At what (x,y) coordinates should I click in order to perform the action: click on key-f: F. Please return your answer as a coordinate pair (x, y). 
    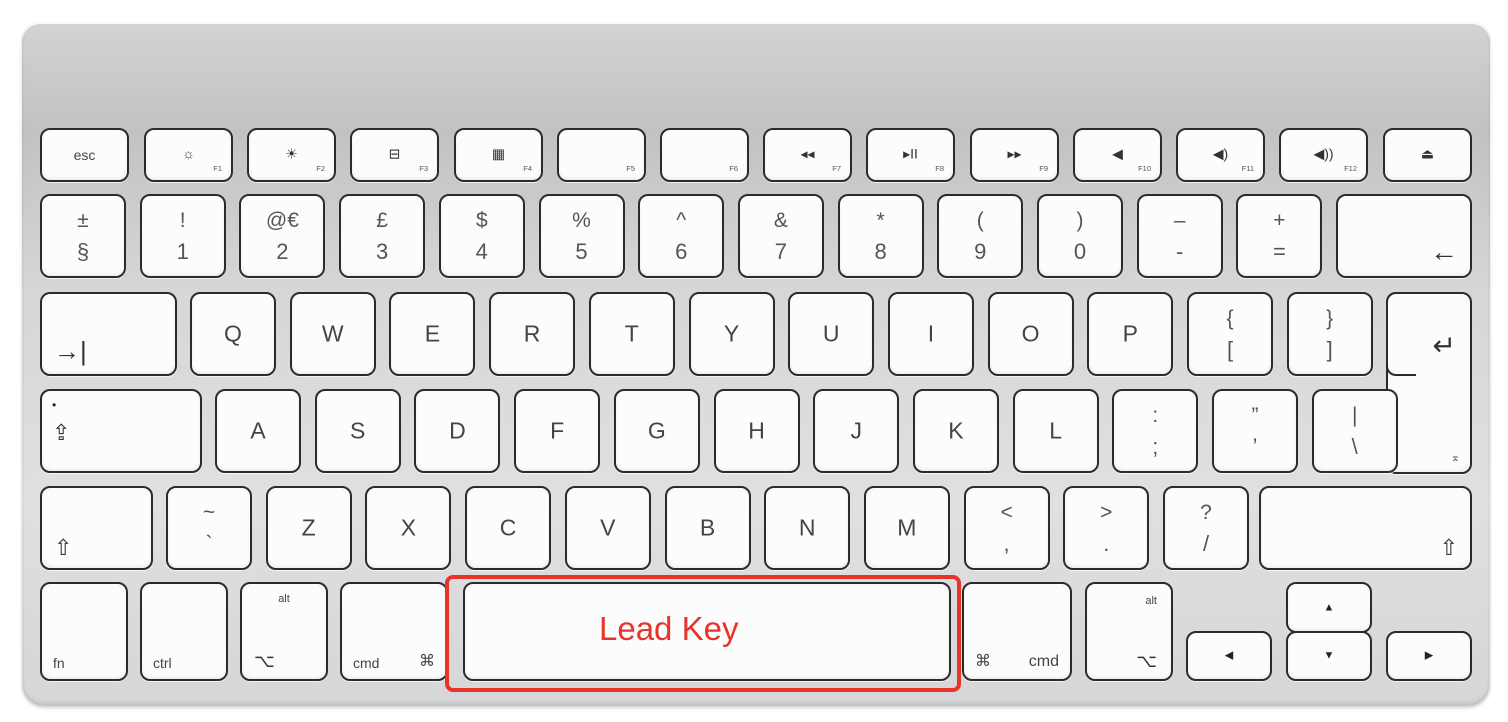
    Looking at the image, I should click on (557, 431).